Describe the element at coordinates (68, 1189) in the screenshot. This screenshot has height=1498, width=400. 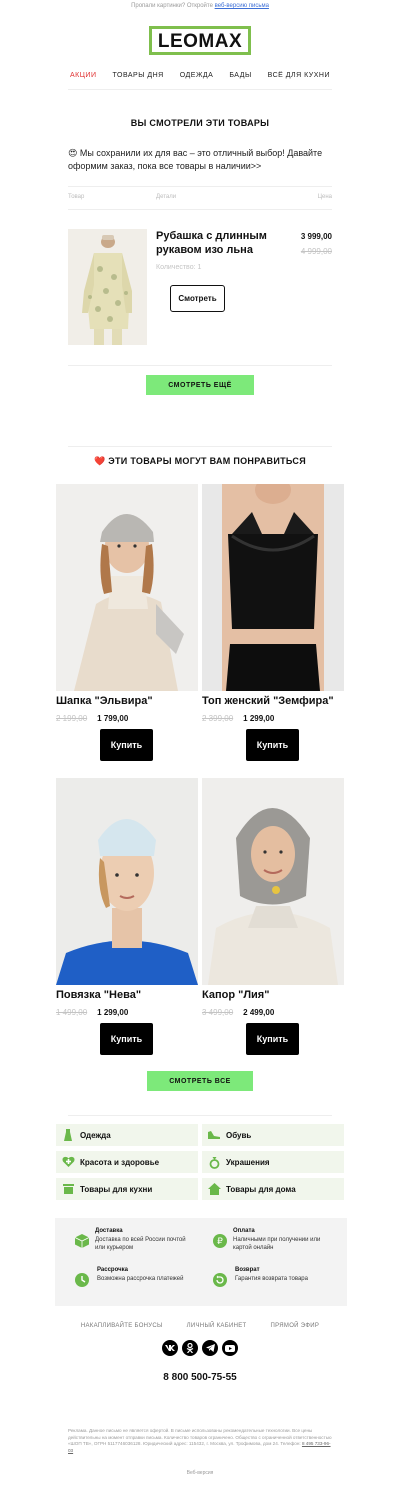
I see `pot-icon` at that location.